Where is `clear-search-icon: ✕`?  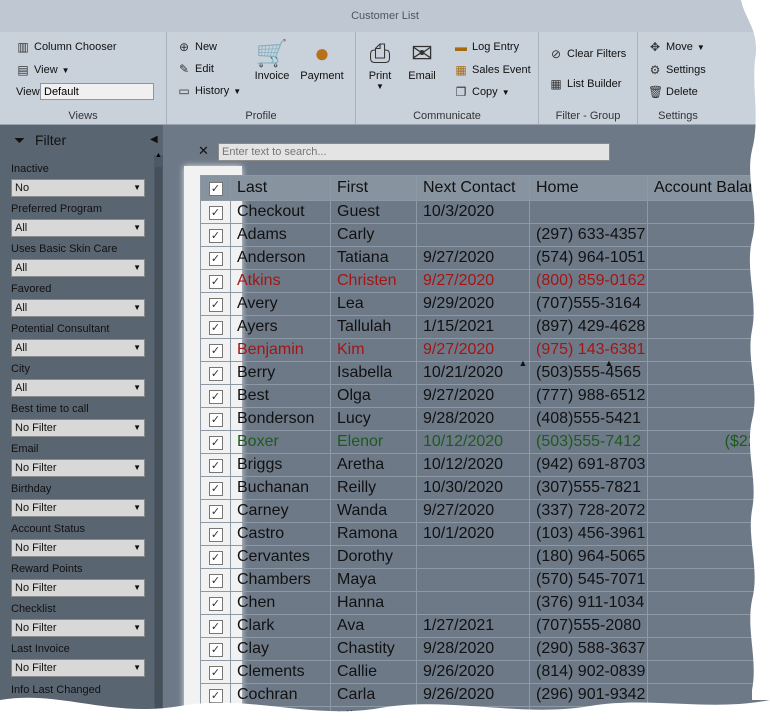 clear-search-icon: ✕ is located at coordinates (203, 151).